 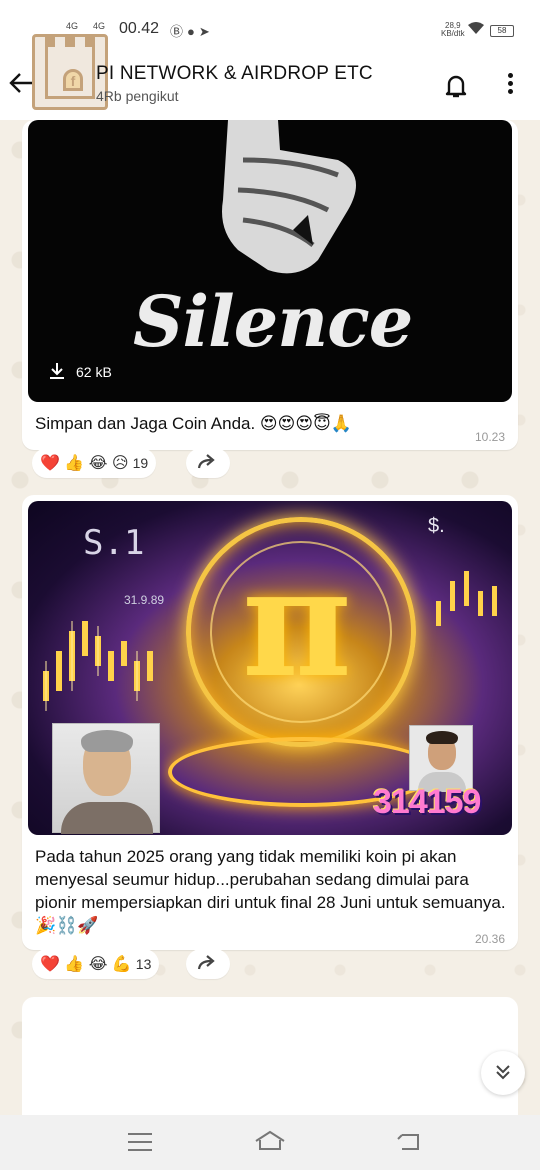 What do you see at coordinates (140, 1142) in the screenshot?
I see `menu-icon` at bounding box center [140, 1142].